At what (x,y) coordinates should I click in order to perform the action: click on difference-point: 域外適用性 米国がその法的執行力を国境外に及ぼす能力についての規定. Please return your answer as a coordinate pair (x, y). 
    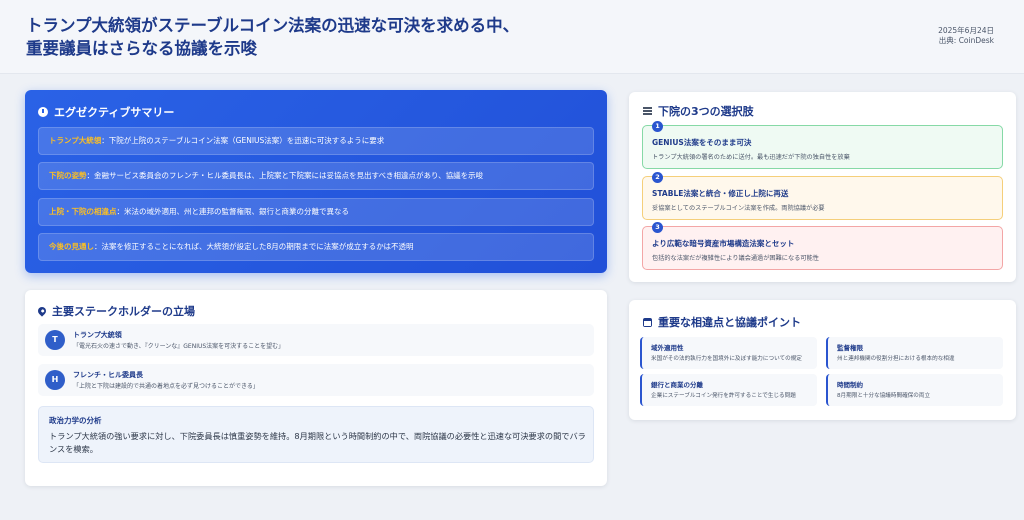
    Looking at the image, I should click on (728, 353).